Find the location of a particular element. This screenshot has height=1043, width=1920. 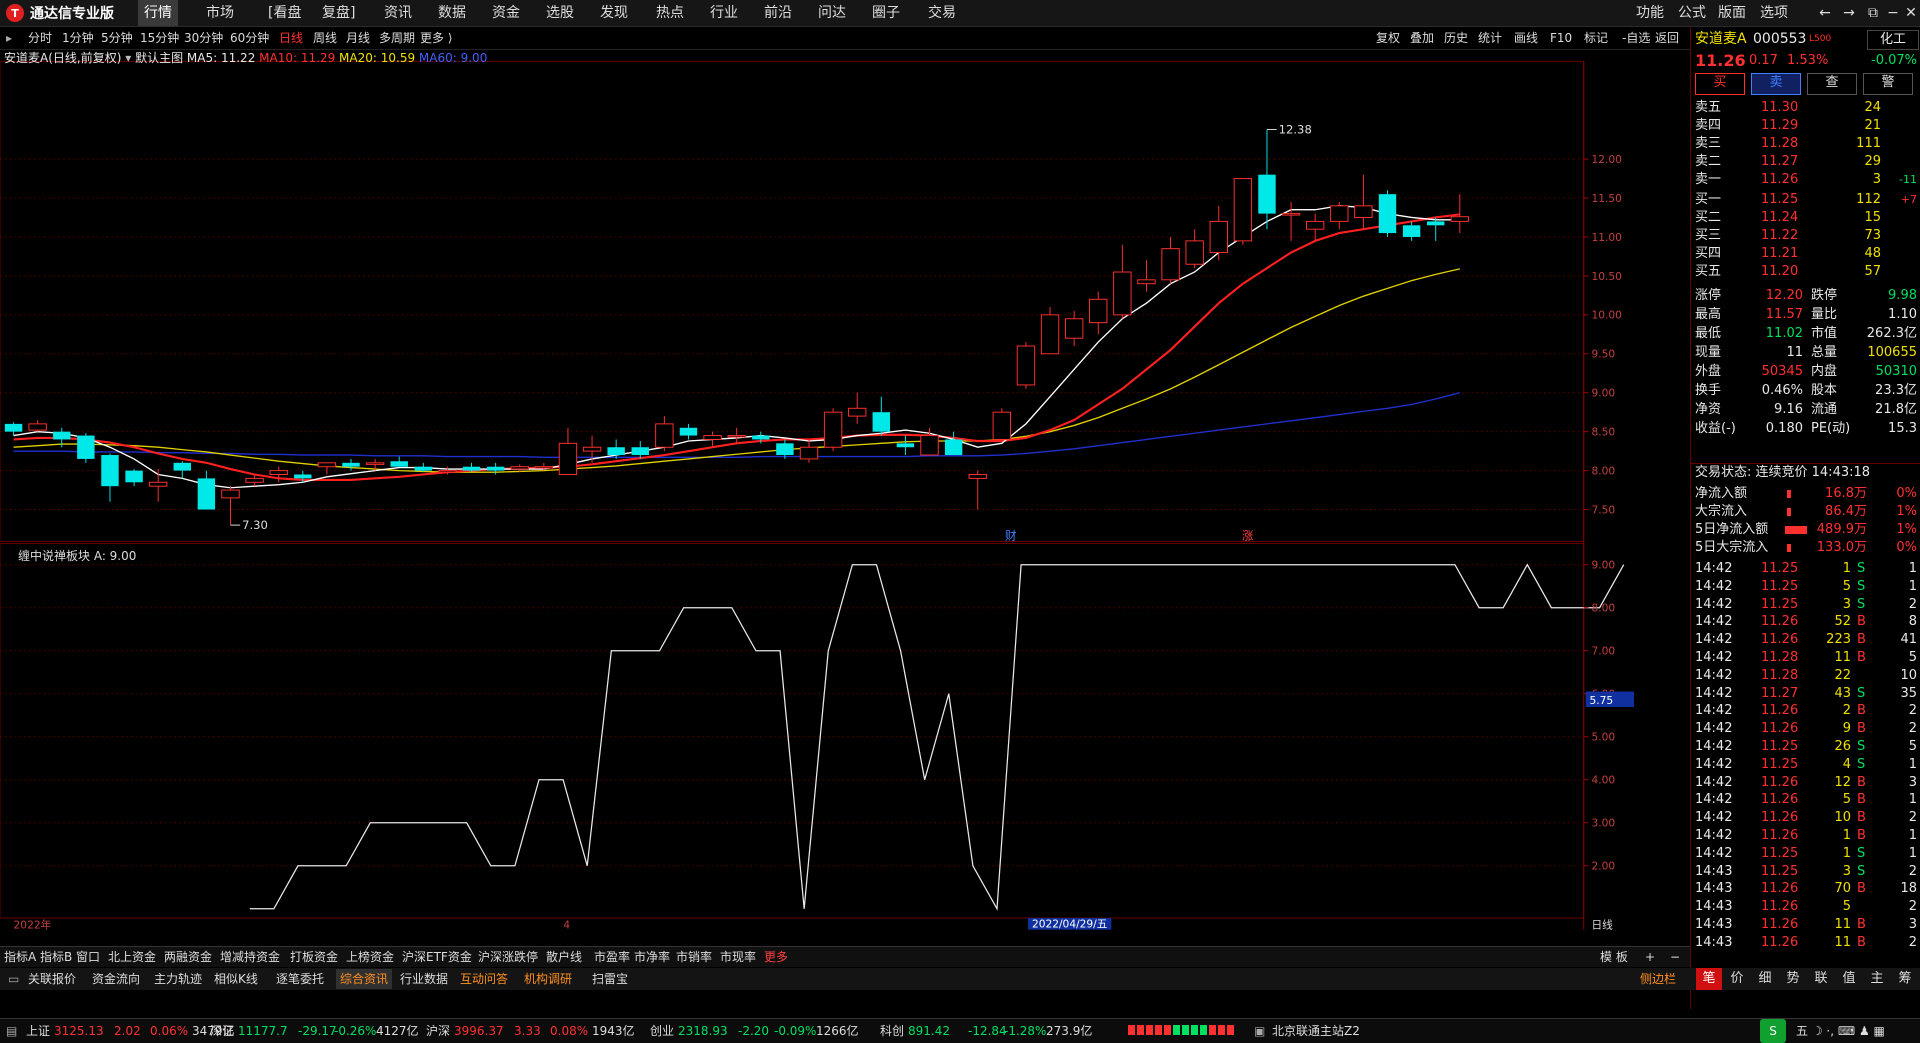

indicator-tab: 市现率 is located at coordinates (738, 957).